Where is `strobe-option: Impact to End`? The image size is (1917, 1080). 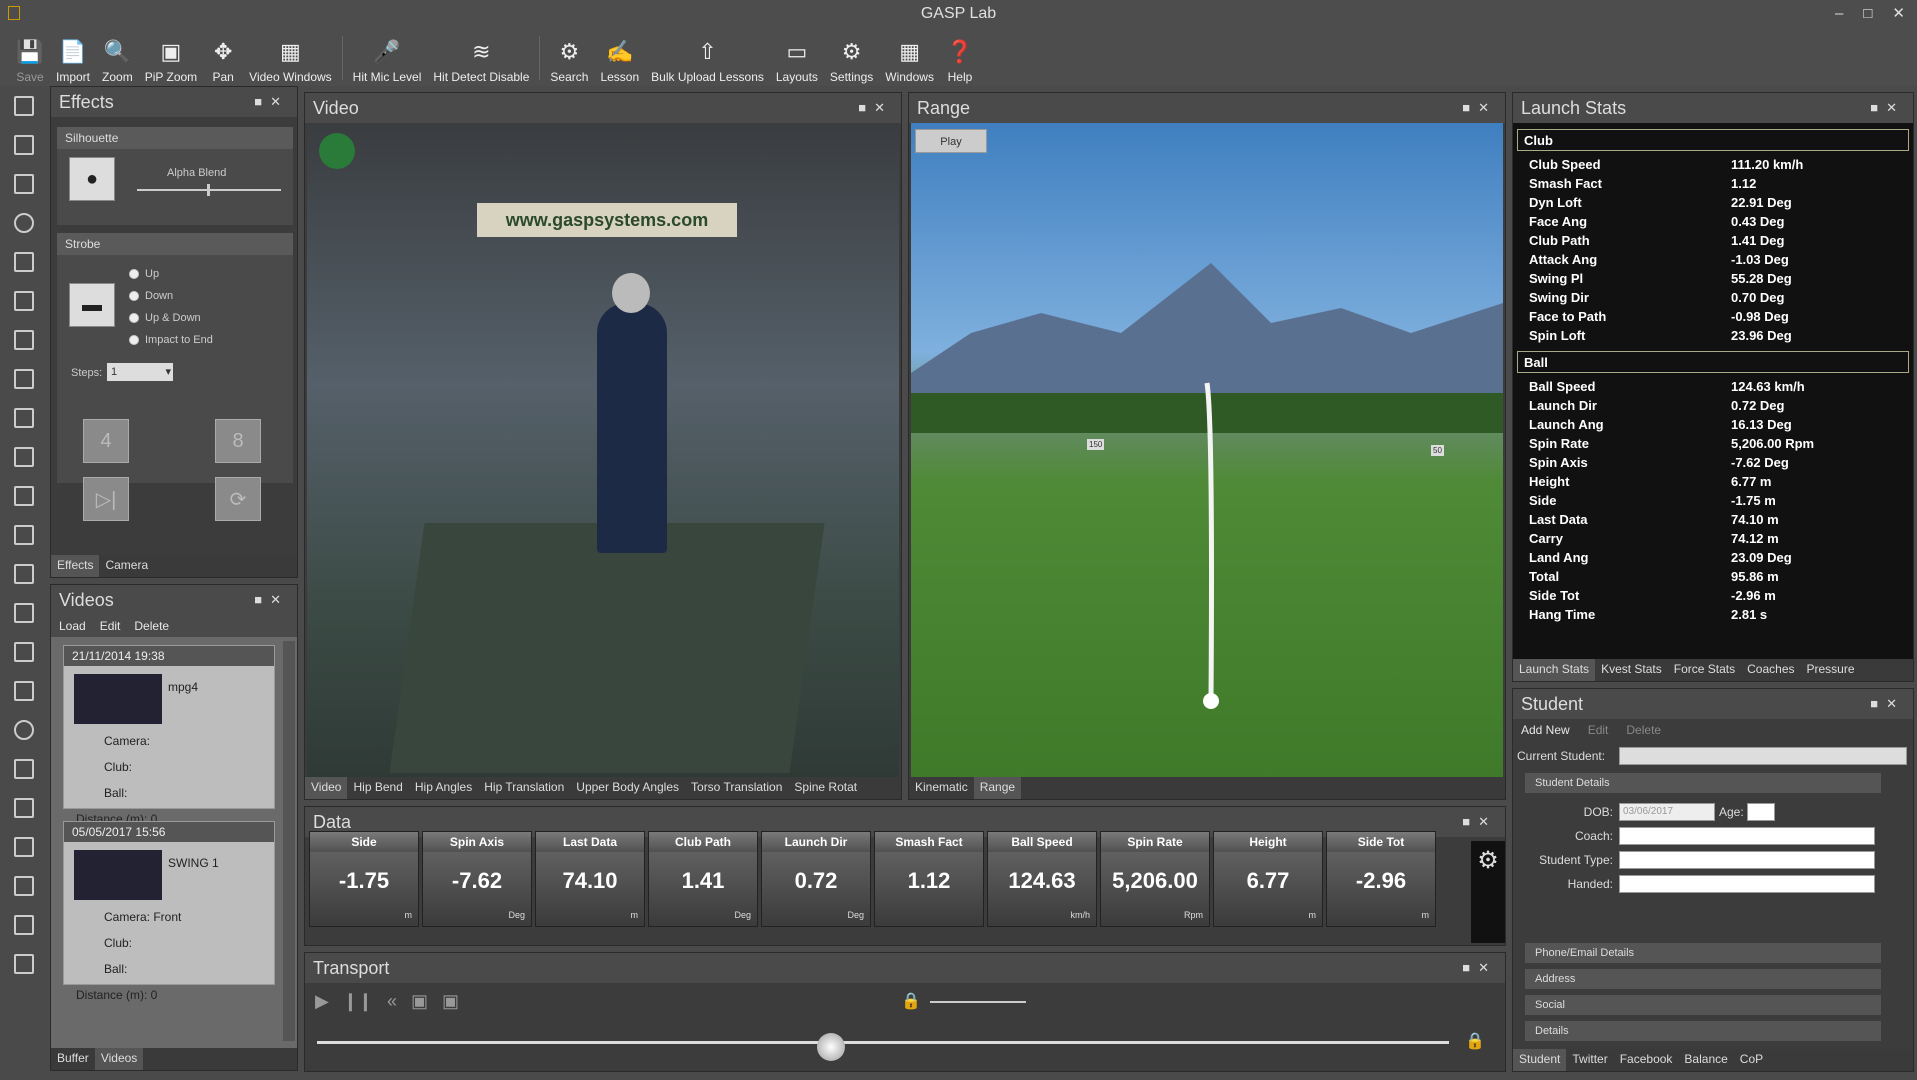
strobe-option: Impact to End is located at coordinates (171, 340).